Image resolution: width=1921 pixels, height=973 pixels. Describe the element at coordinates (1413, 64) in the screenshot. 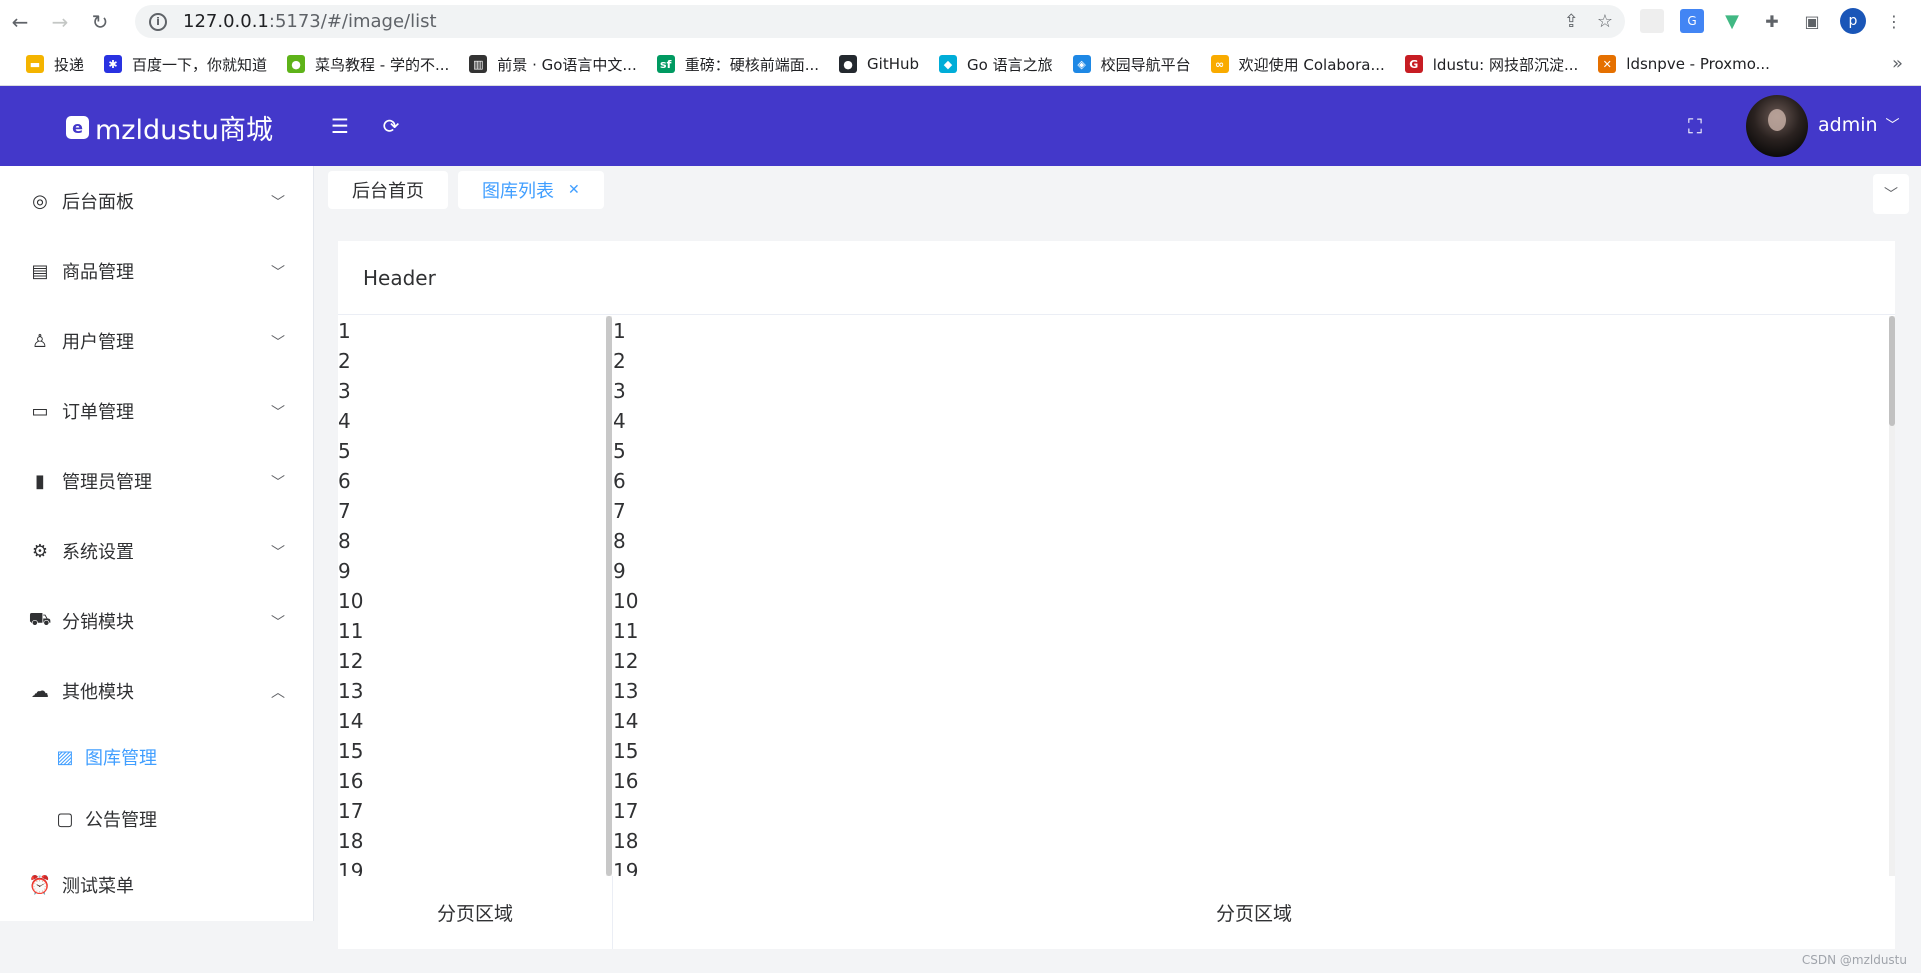

I see `gitee-icon: G` at that location.